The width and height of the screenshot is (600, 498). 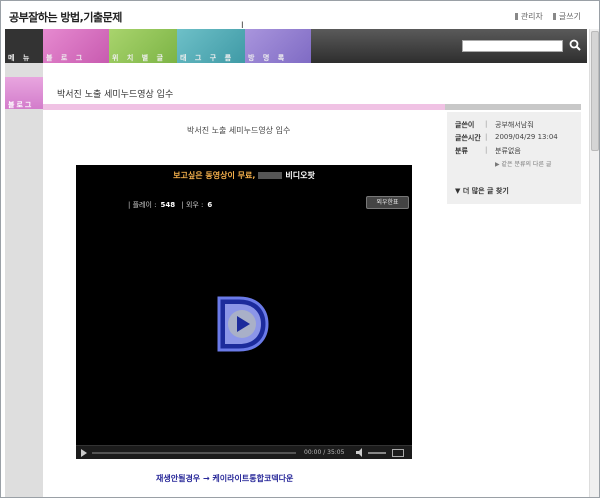 What do you see at coordinates (24, 46) in the screenshot?
I see `tab-menu: 메 뉴` at bounding box center [24, 46].